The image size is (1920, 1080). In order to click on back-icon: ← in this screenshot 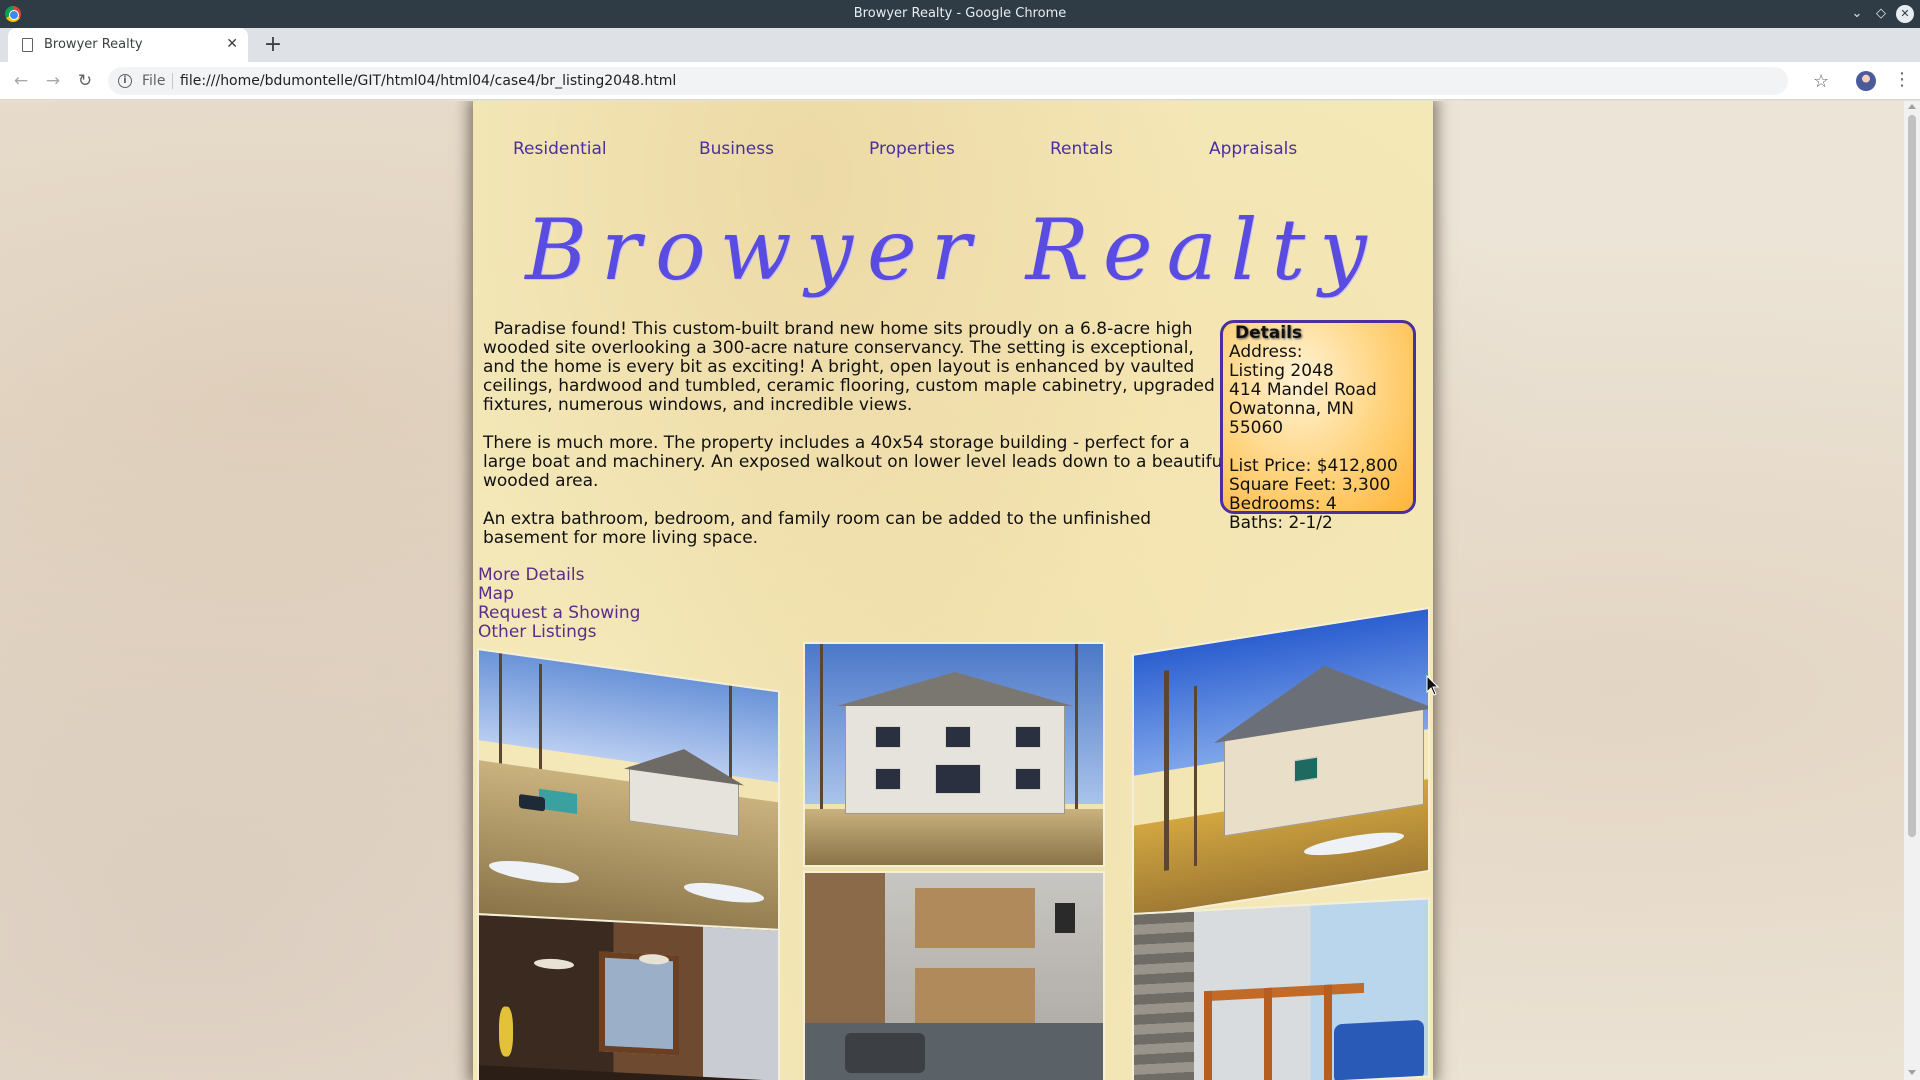, I will do `click(21, 81)`.